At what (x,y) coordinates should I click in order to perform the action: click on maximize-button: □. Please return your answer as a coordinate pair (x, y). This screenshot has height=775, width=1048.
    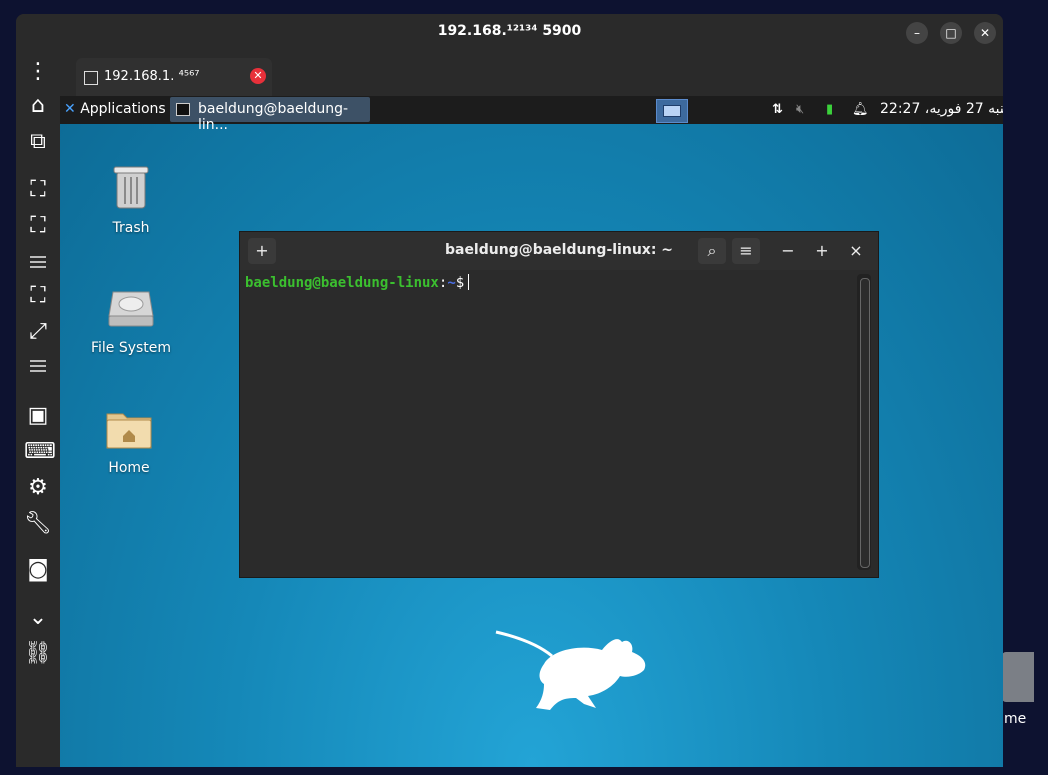
    Looking at the image, I should click on (951, 33).